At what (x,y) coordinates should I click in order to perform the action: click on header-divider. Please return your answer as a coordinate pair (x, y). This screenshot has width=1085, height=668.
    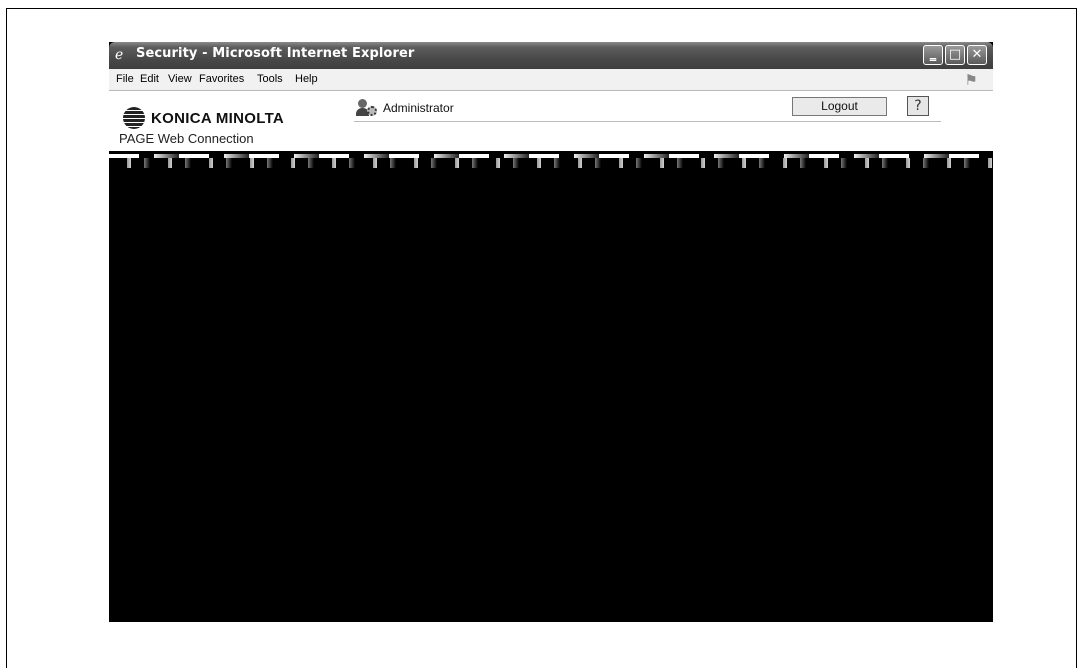
    Looking at the image, I should click on (647, 121).